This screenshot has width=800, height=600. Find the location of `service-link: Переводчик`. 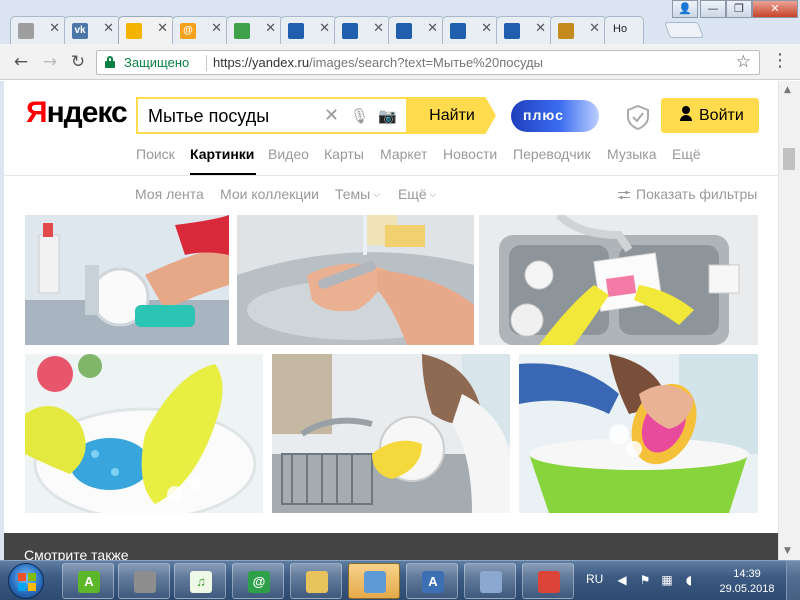

service-link: Переводчик is located at coordinates (552, 154).